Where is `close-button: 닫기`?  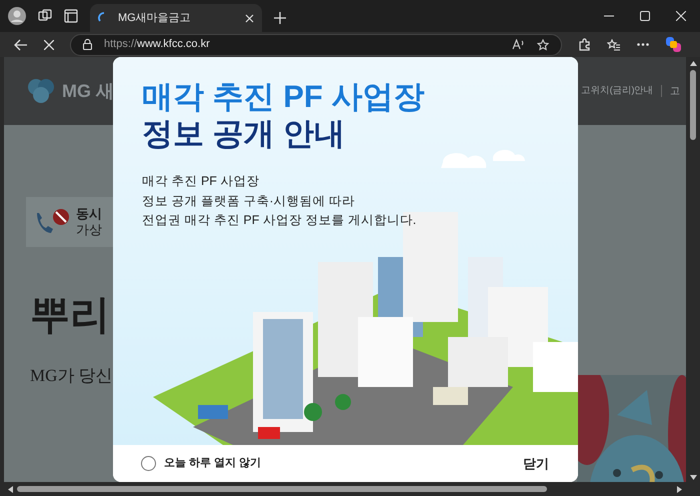
close-button: 닫기 is located at coordinates (536, 464).